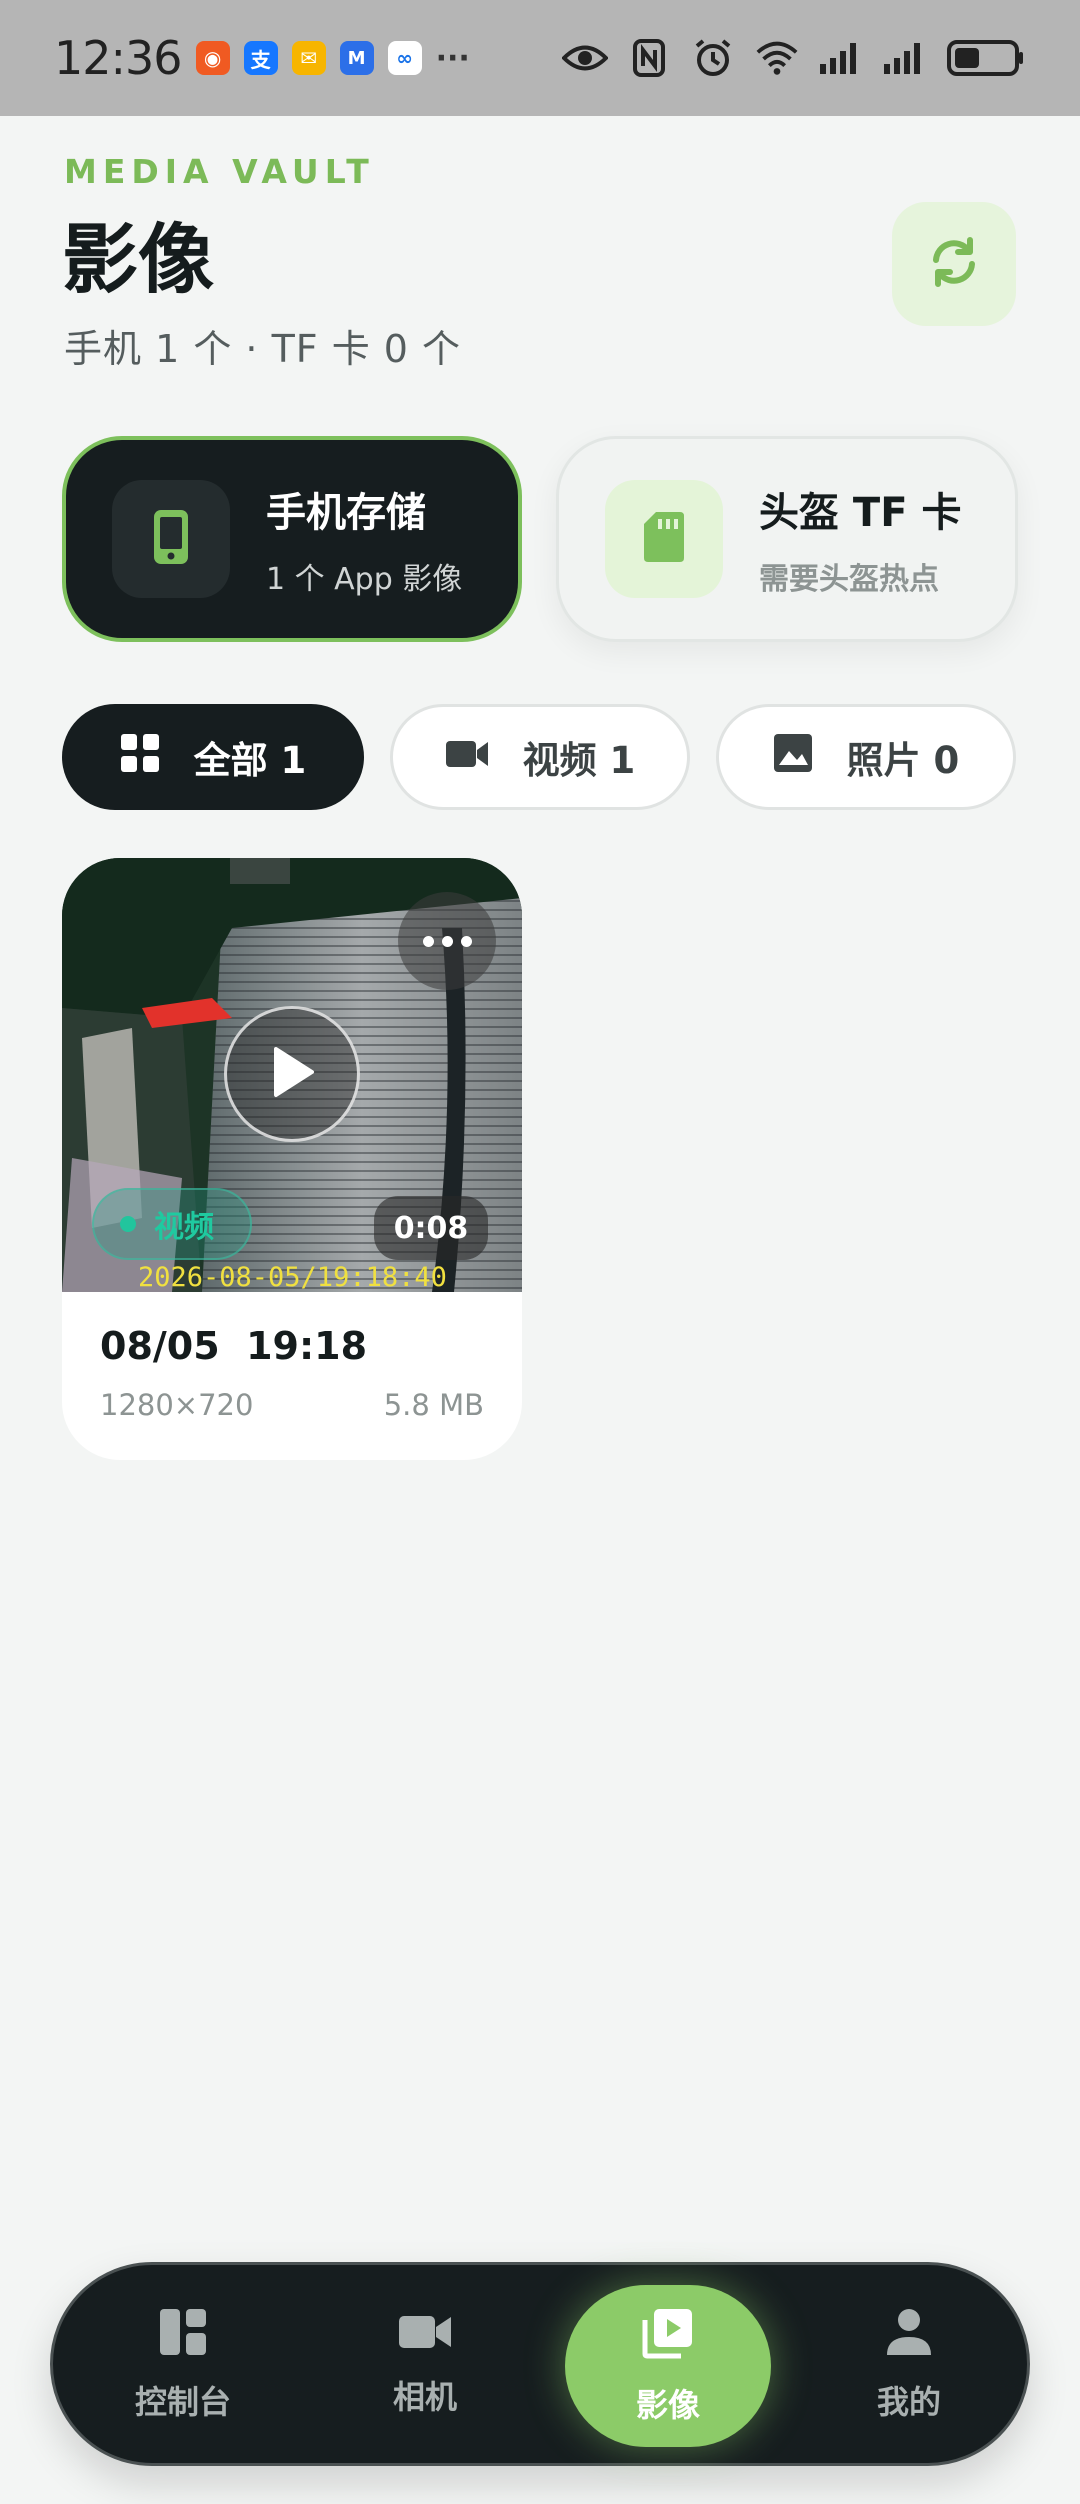 The image size is (1080, 2504). Describe the element at coordinates (860, 513) in the screenshot. I see `storage-title: 头盔 TF 卡` at that location.